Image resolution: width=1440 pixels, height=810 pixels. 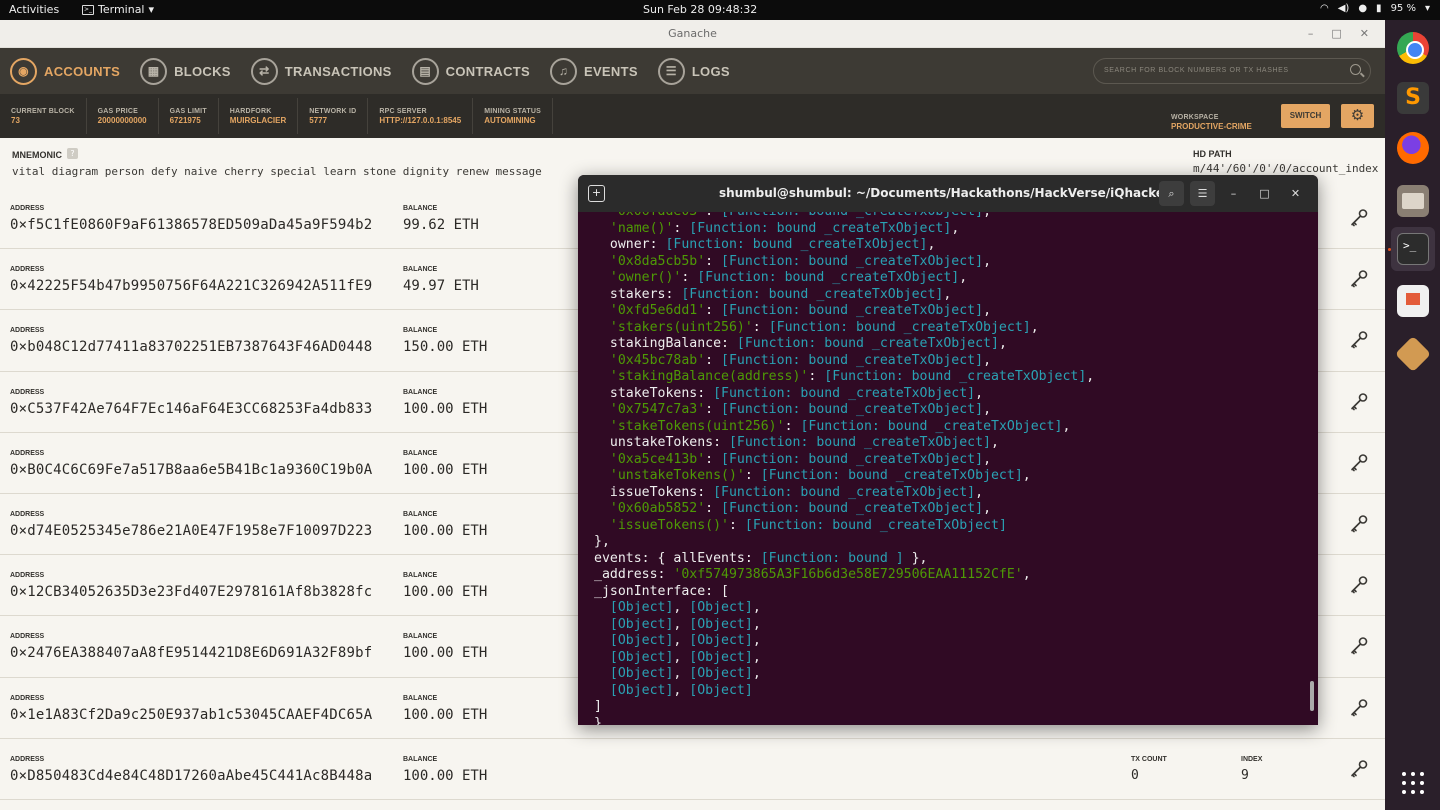 What do you see at coordinates (692, 33) in the screenshot?
I see `window-title: Ganache` at bounding box center [692, 33].